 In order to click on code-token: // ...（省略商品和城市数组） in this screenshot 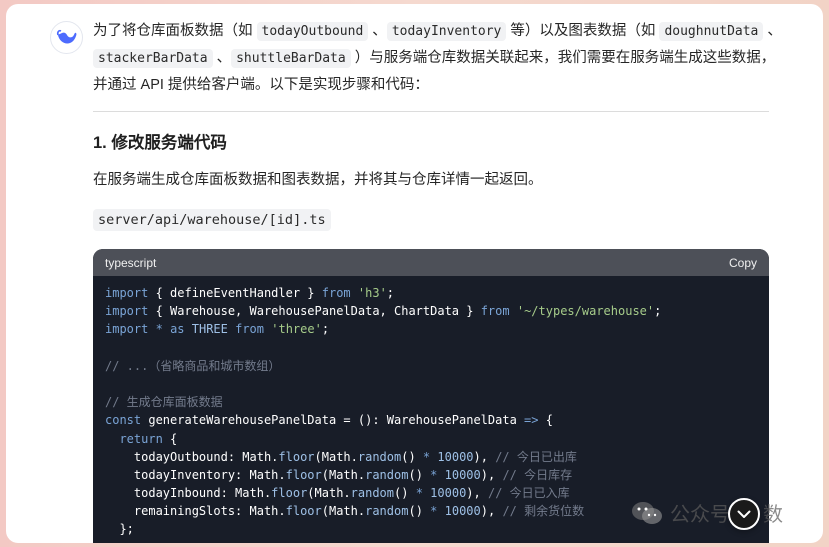, I will do `click(193, 365)`.